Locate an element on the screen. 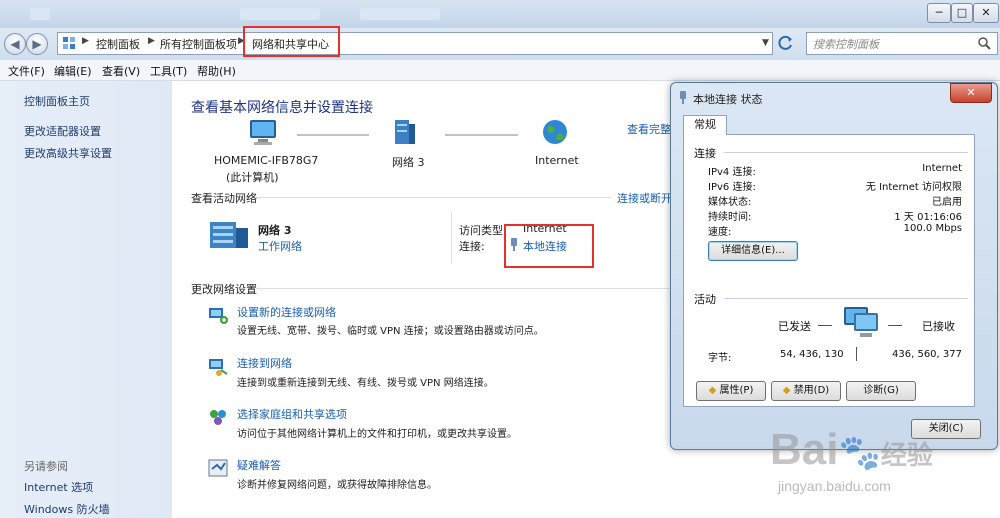  bytes-label: 字节: is located at coordinates (720, 358).